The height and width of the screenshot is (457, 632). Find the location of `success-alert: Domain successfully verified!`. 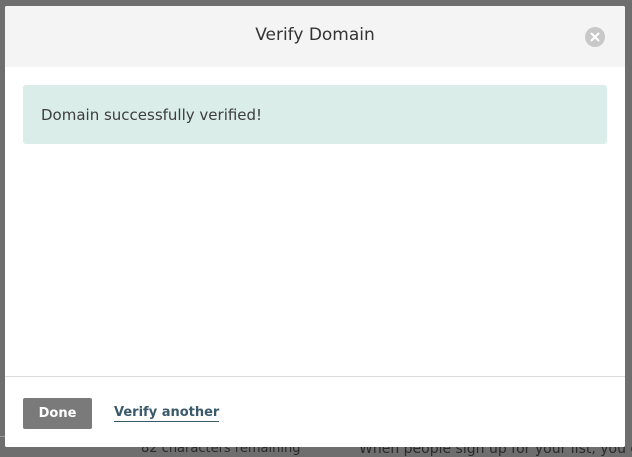

success-alert: Domain successfully verified! is located at coordinates (315, 114).